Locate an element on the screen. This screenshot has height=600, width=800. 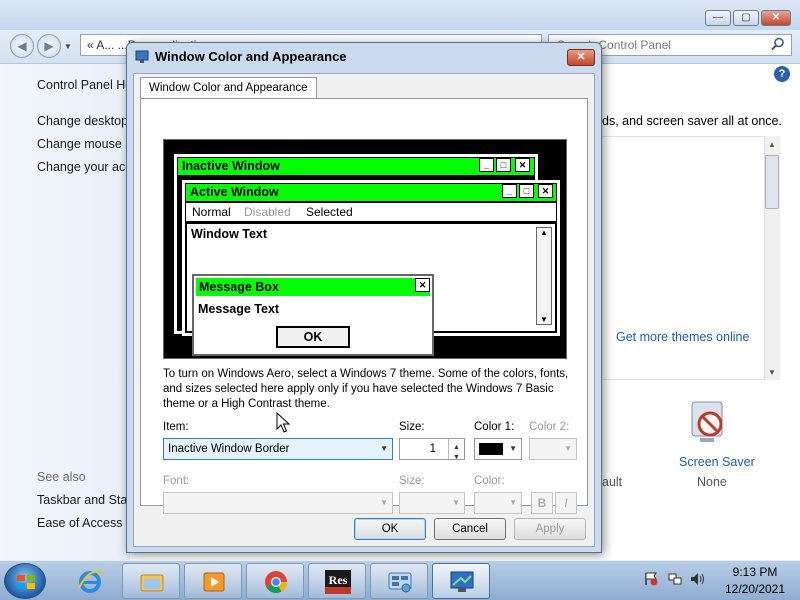
size-value: 1 is located at coordinates (432, 449).